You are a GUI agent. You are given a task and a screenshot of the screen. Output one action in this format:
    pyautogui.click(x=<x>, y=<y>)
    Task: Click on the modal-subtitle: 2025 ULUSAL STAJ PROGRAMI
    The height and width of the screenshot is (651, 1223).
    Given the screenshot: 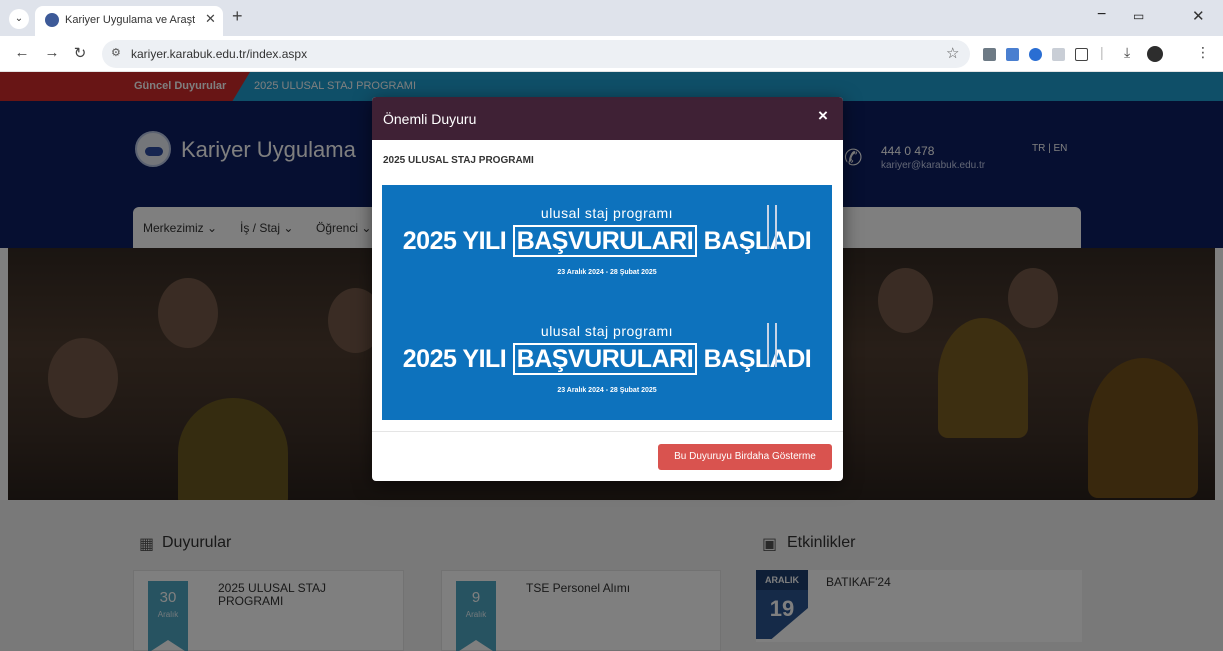 What is the action you would take?
    pyautogui.click(x=458, y=160)
    